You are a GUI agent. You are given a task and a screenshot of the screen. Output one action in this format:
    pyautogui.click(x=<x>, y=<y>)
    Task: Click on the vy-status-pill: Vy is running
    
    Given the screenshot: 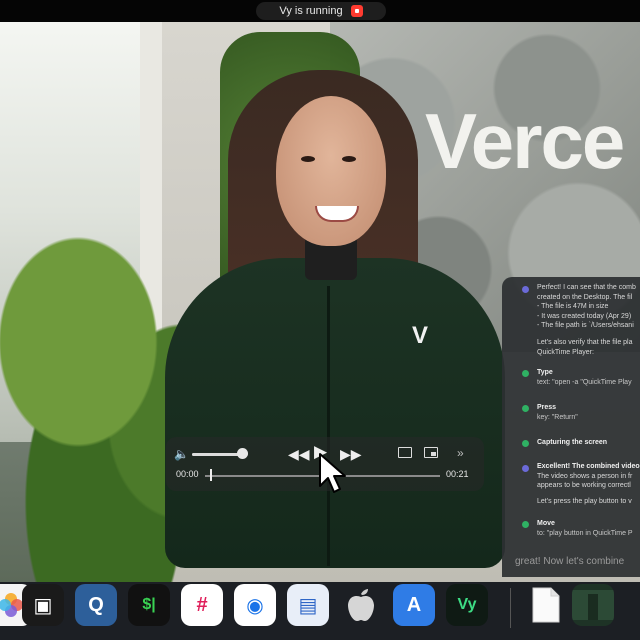 What is the action you would take?
    pyautogui.click(x=321, y=11)
    